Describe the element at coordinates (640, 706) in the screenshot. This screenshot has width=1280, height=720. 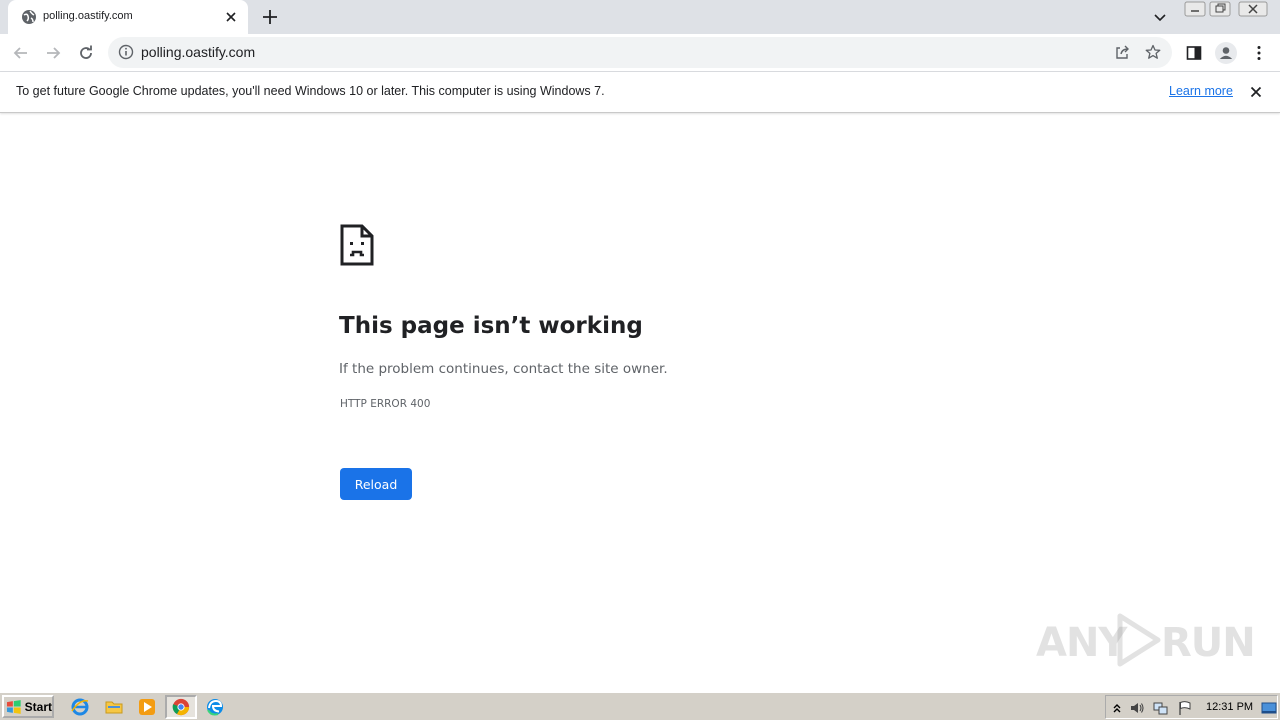
I see `windows-taskbar: Start 12:31 PM` at that location.